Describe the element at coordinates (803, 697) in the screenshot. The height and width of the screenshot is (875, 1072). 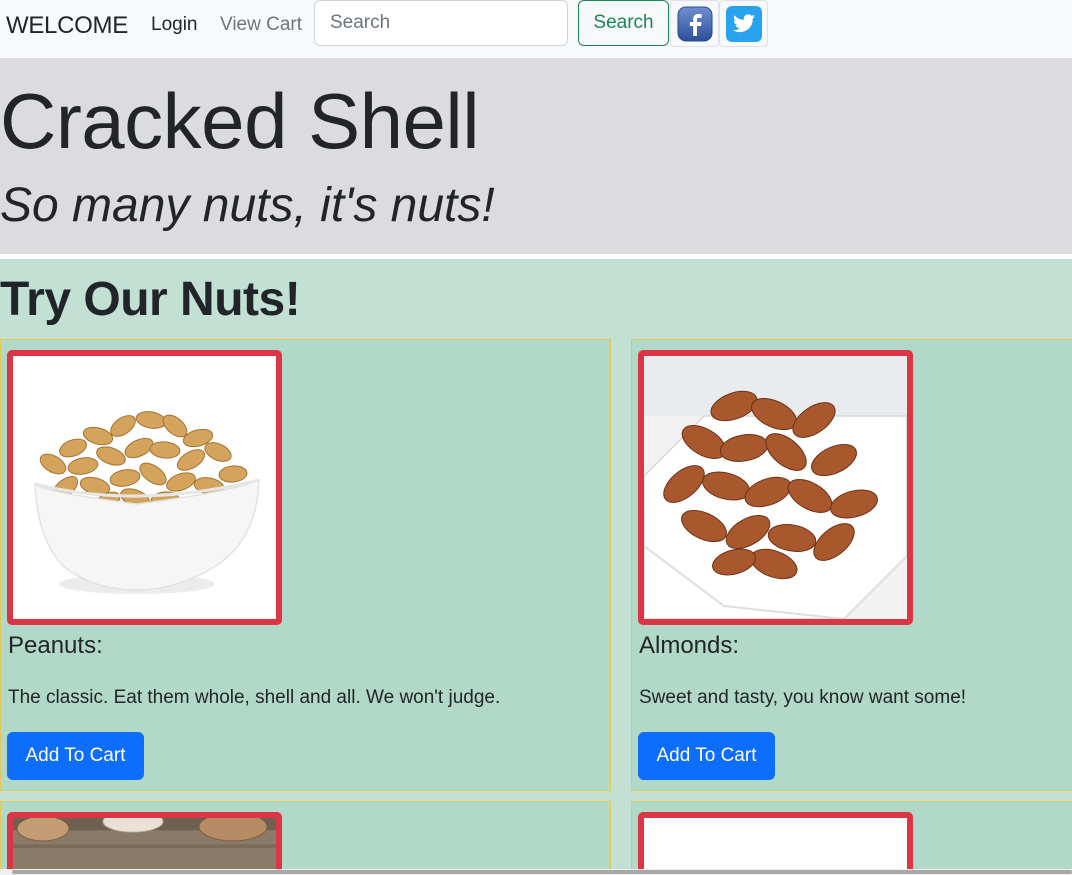
I see `product-description: Sweet and tasty, you know want some!` at that location.